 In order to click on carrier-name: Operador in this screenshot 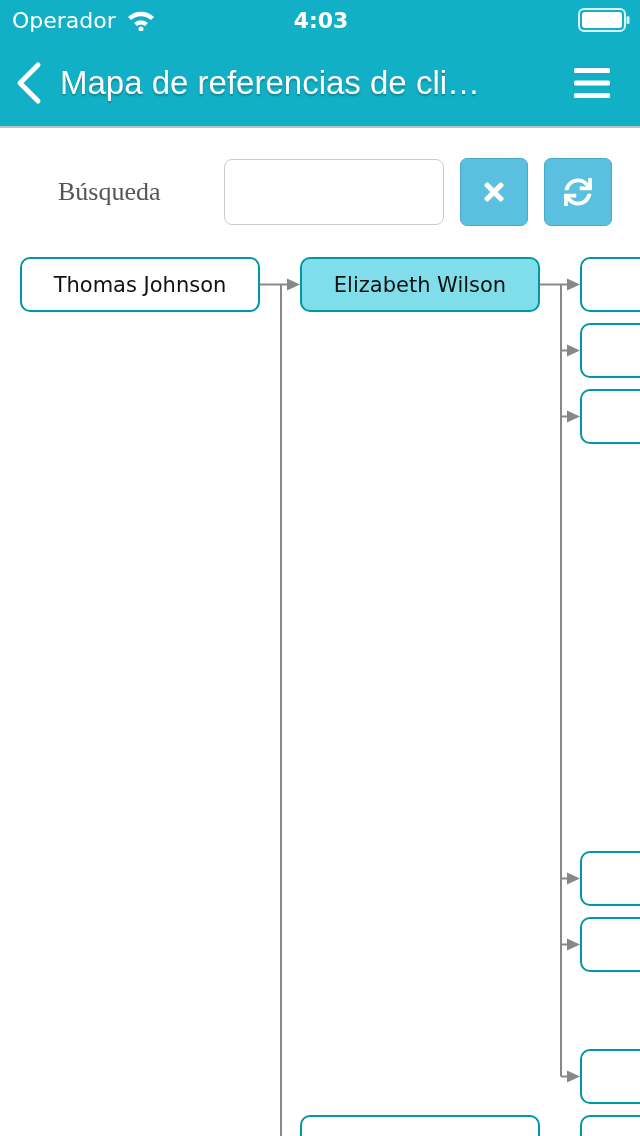, I will do `click(64, 20)`.